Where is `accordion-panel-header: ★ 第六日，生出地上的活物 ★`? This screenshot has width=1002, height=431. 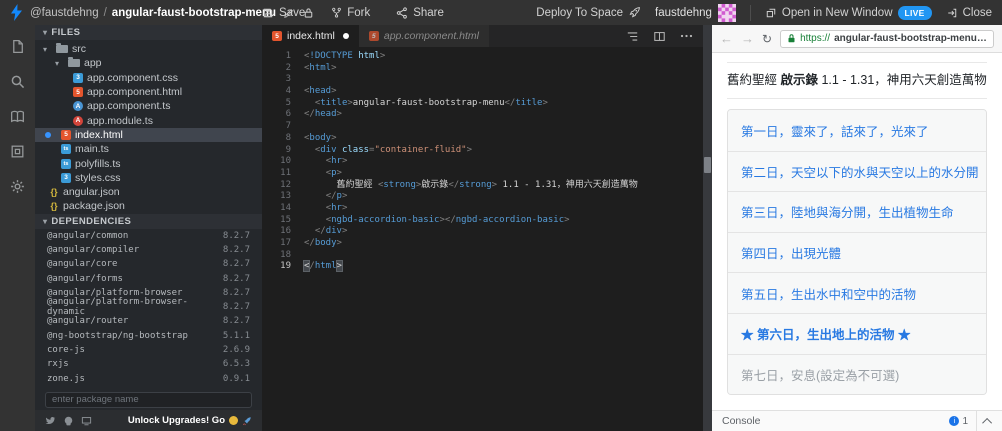
accordion-panel-header: ★ 第六日，生出地上的活物 ★ is located at coordinates (857, 333).